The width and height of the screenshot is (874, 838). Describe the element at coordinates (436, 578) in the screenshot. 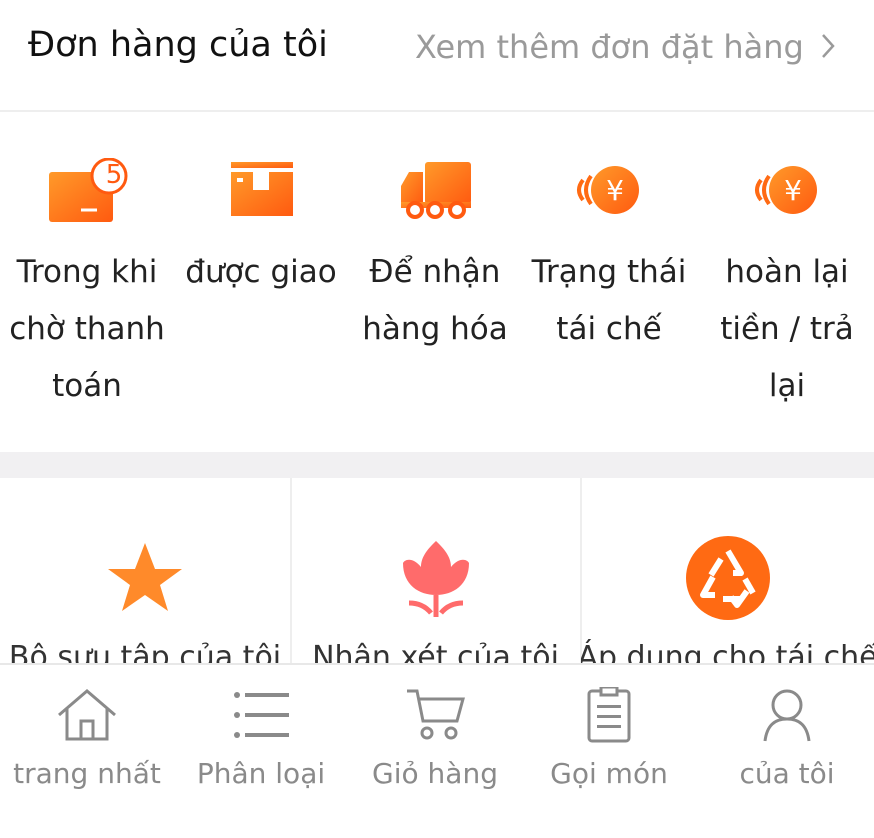

I see `flower-icon` at that location.